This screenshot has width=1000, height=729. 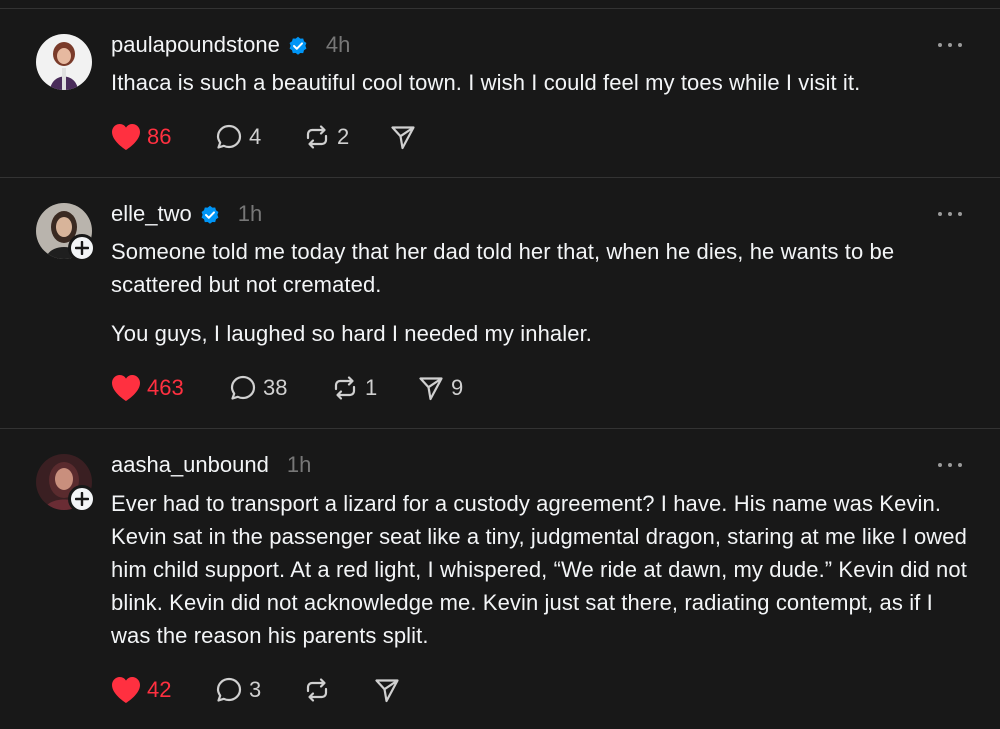 What do you see at coordinates (151, 214) in the screenshot?
I see `username: elle_two` at bounding box center [151, 214].